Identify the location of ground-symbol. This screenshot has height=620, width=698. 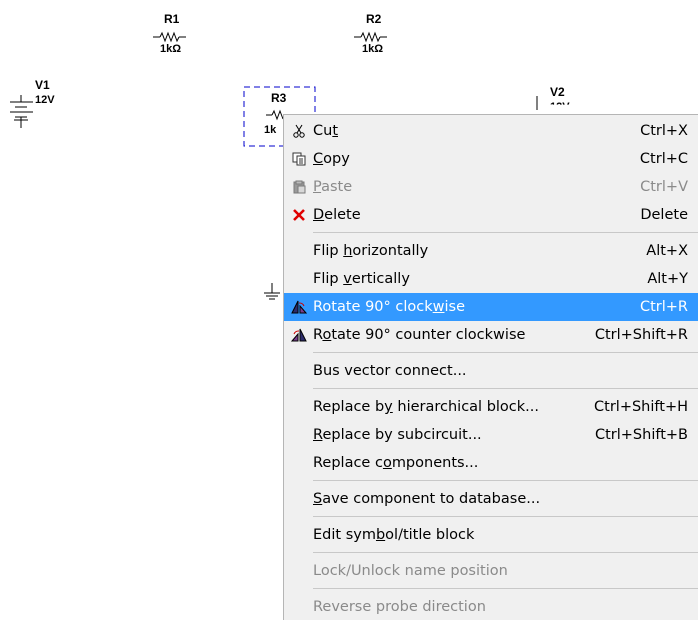
(272, 291).